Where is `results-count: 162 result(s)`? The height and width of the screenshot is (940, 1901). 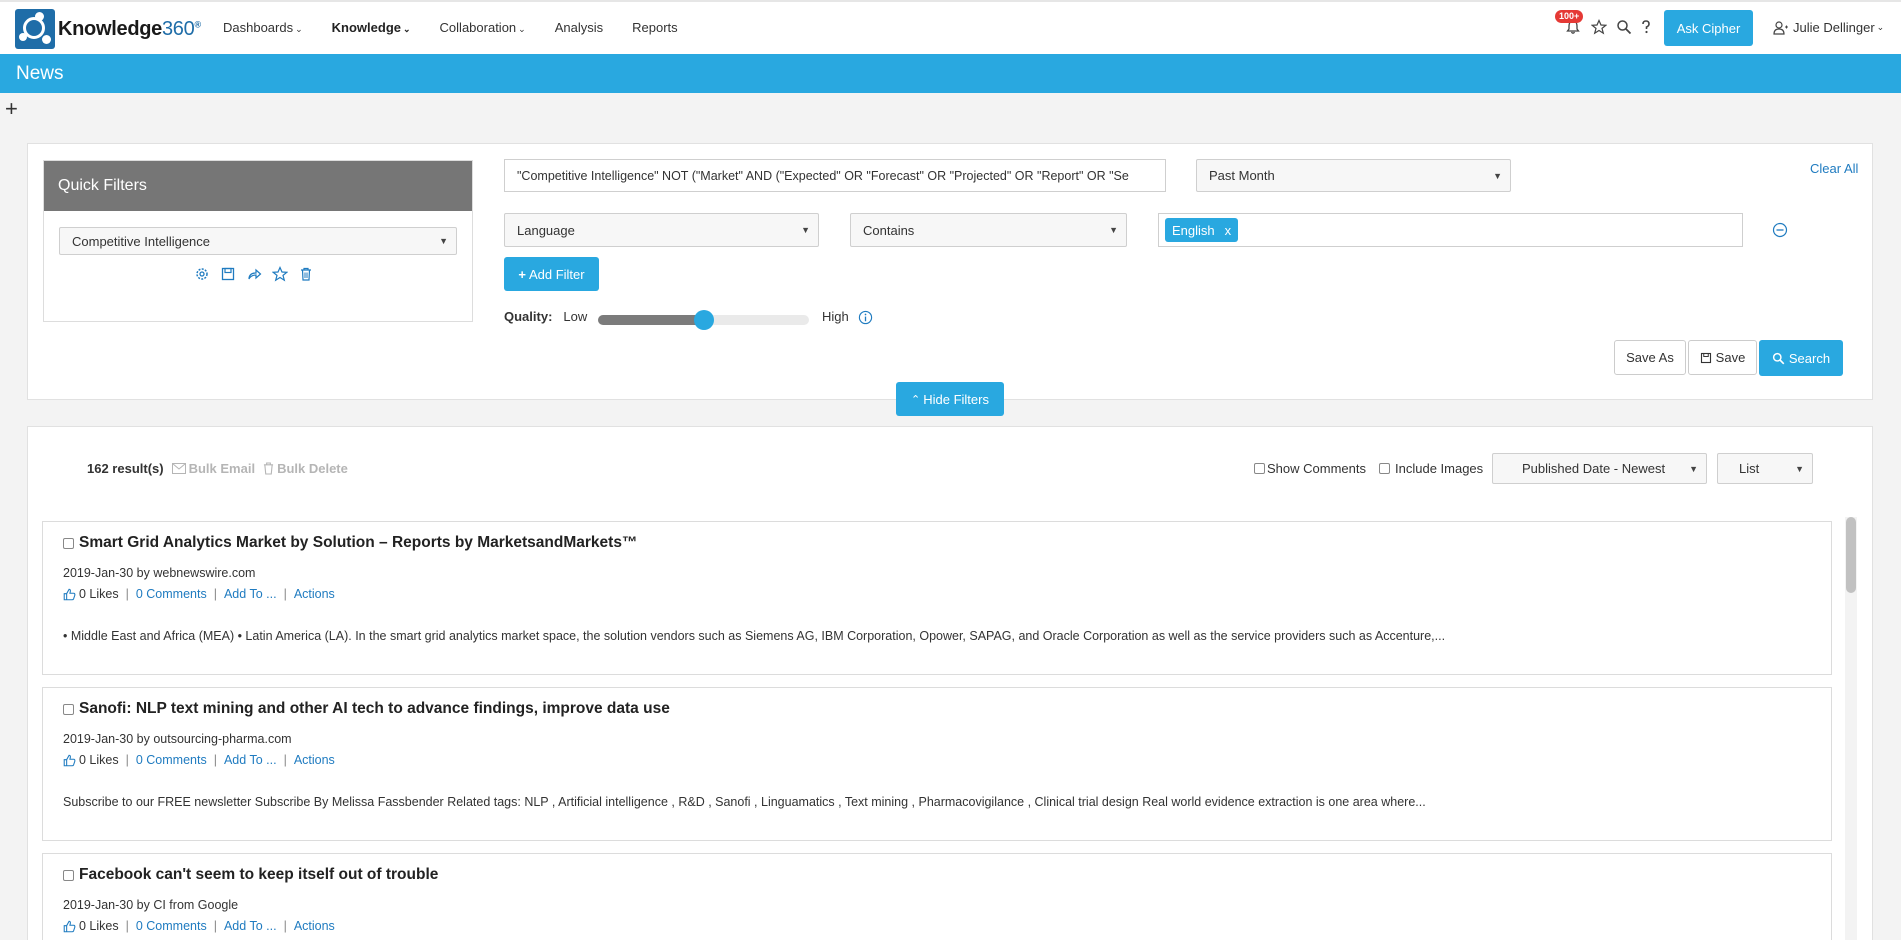 results-count: 162 result(s) is located at coordinates (125, 468).